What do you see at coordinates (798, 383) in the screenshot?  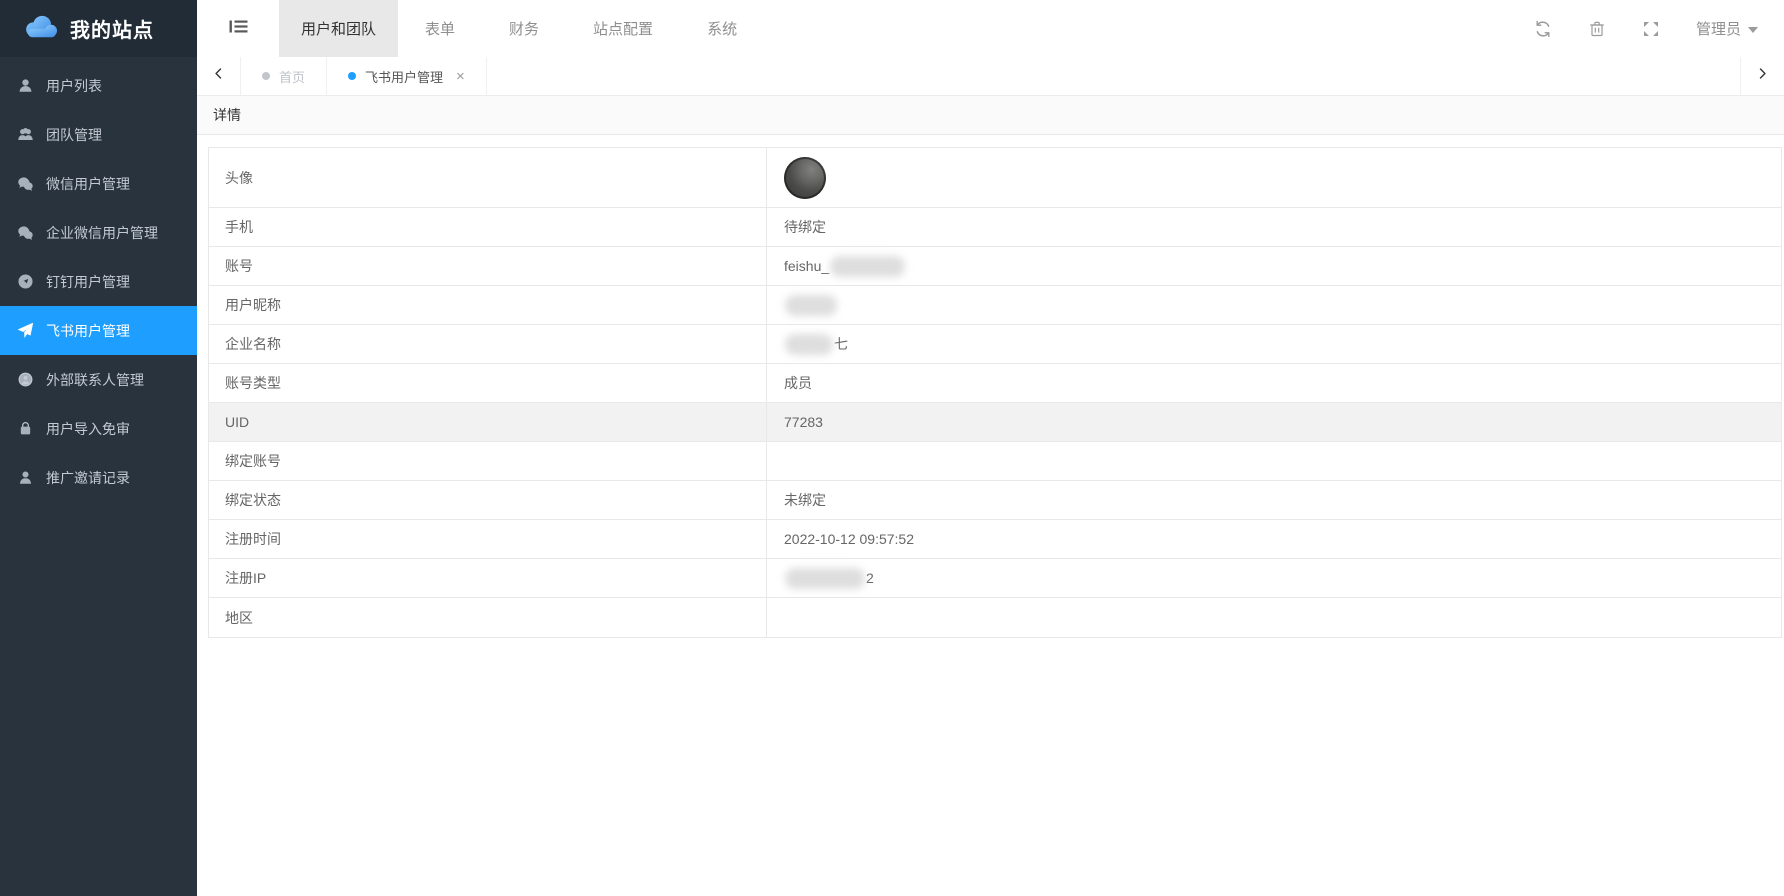 I see `cell-value: 成员` at bounding box center [798, 383].